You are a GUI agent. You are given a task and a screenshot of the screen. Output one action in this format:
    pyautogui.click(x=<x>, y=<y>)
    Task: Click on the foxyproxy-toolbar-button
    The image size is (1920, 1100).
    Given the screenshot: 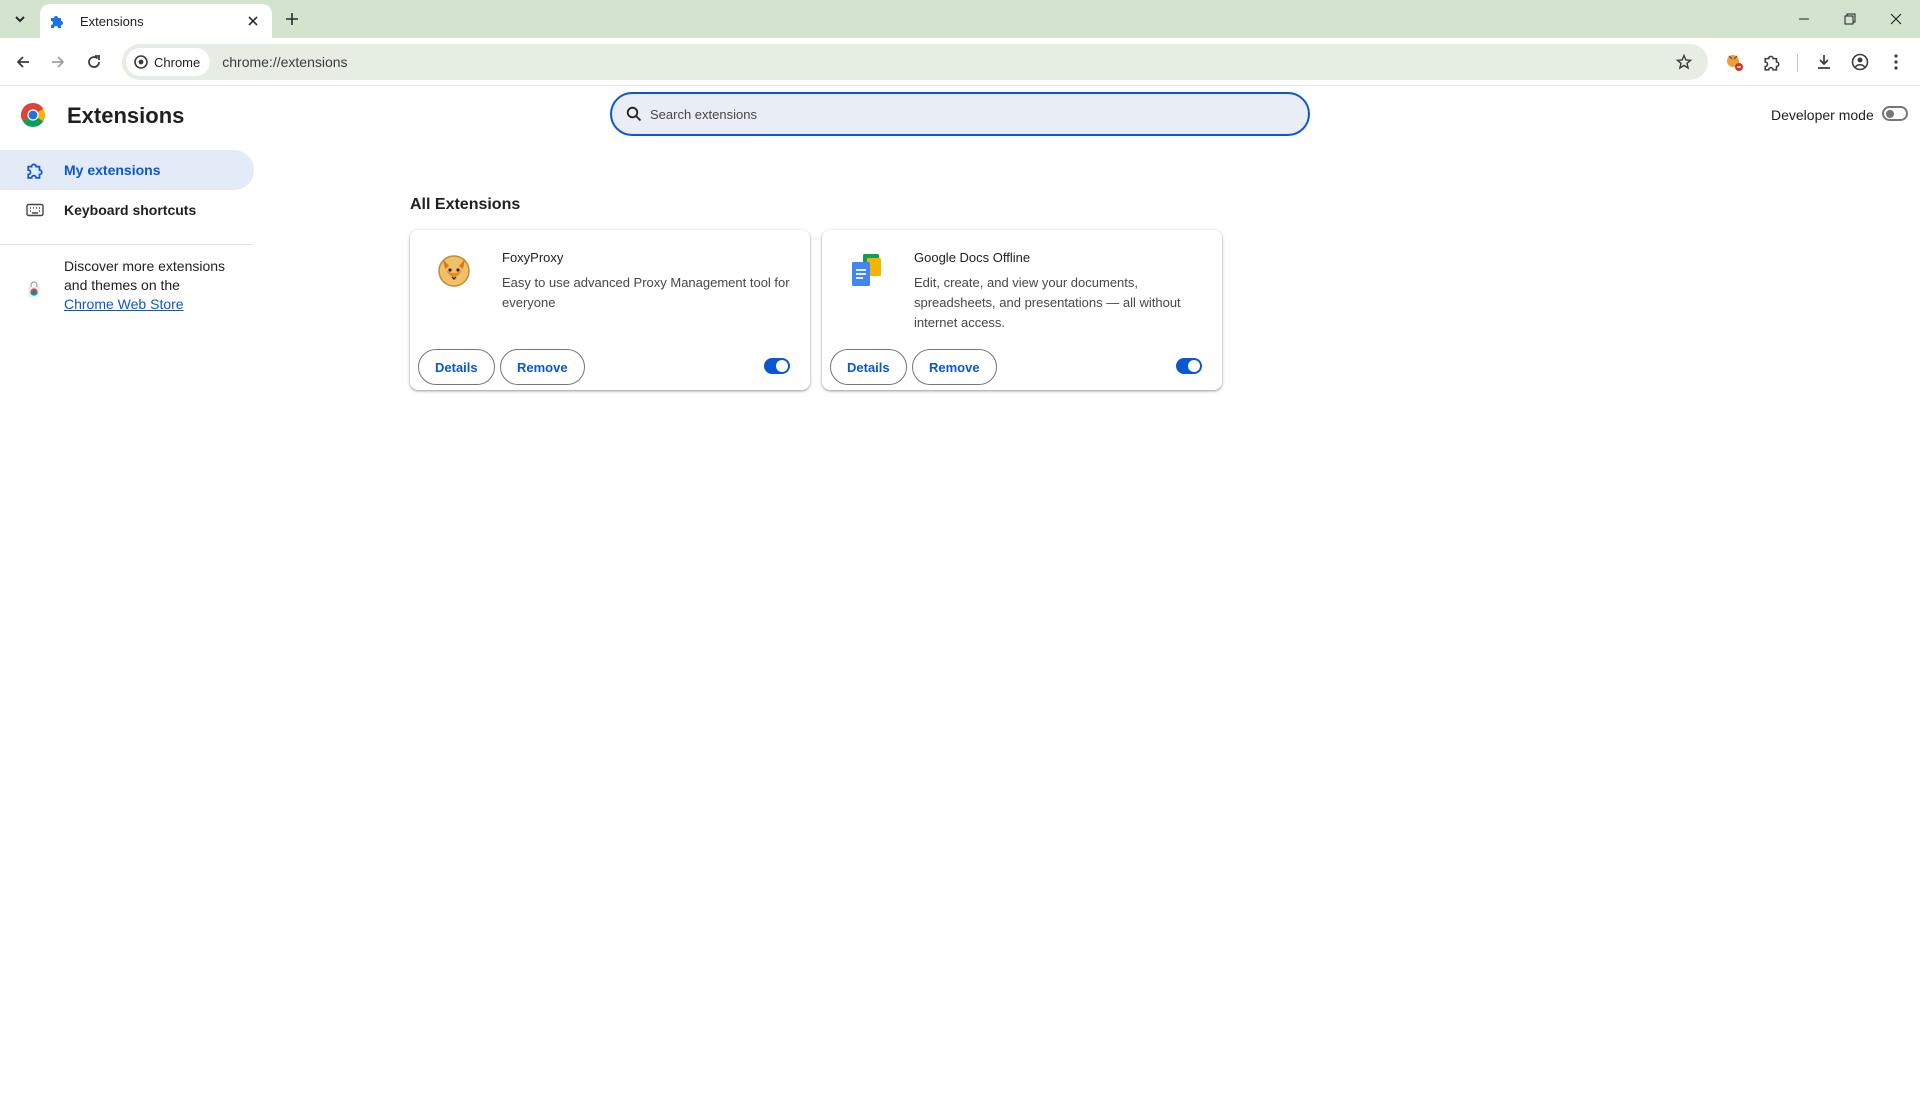 What is the action you would take?
    pyautogui.click(x=1734, y=62)
    